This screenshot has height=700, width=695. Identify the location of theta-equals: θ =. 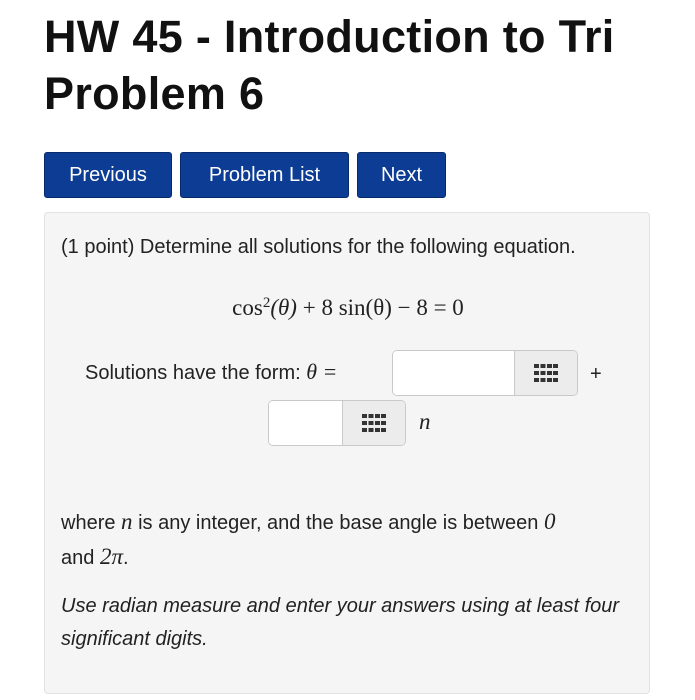
(322, 371).